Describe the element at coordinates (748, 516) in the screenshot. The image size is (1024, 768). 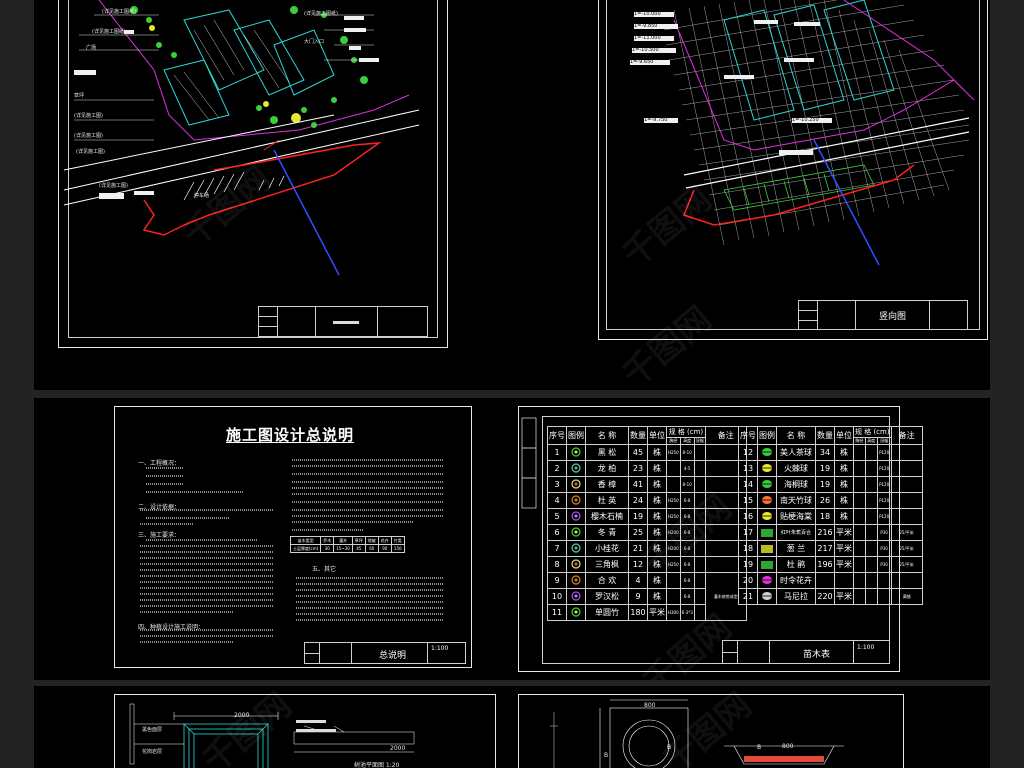
I see `plant-no: 16` at that location.